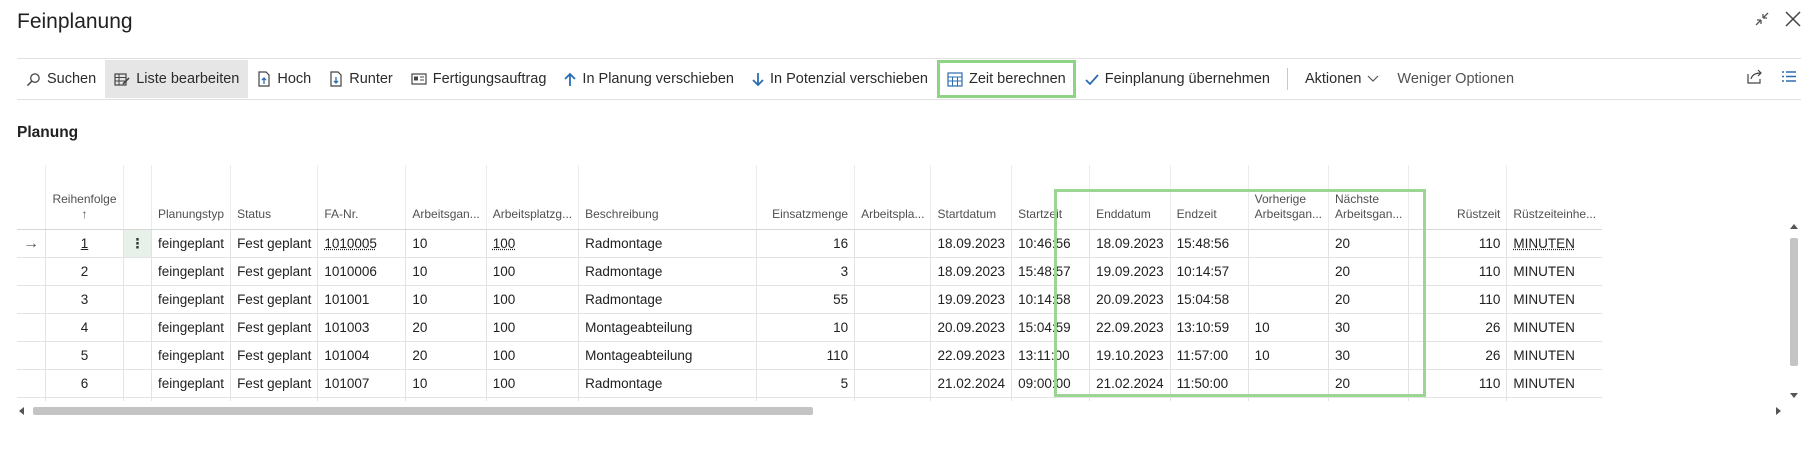 This screenshot has width=1816, height=450. I want to click on cell-production-order: 101007, so click(361, 383).